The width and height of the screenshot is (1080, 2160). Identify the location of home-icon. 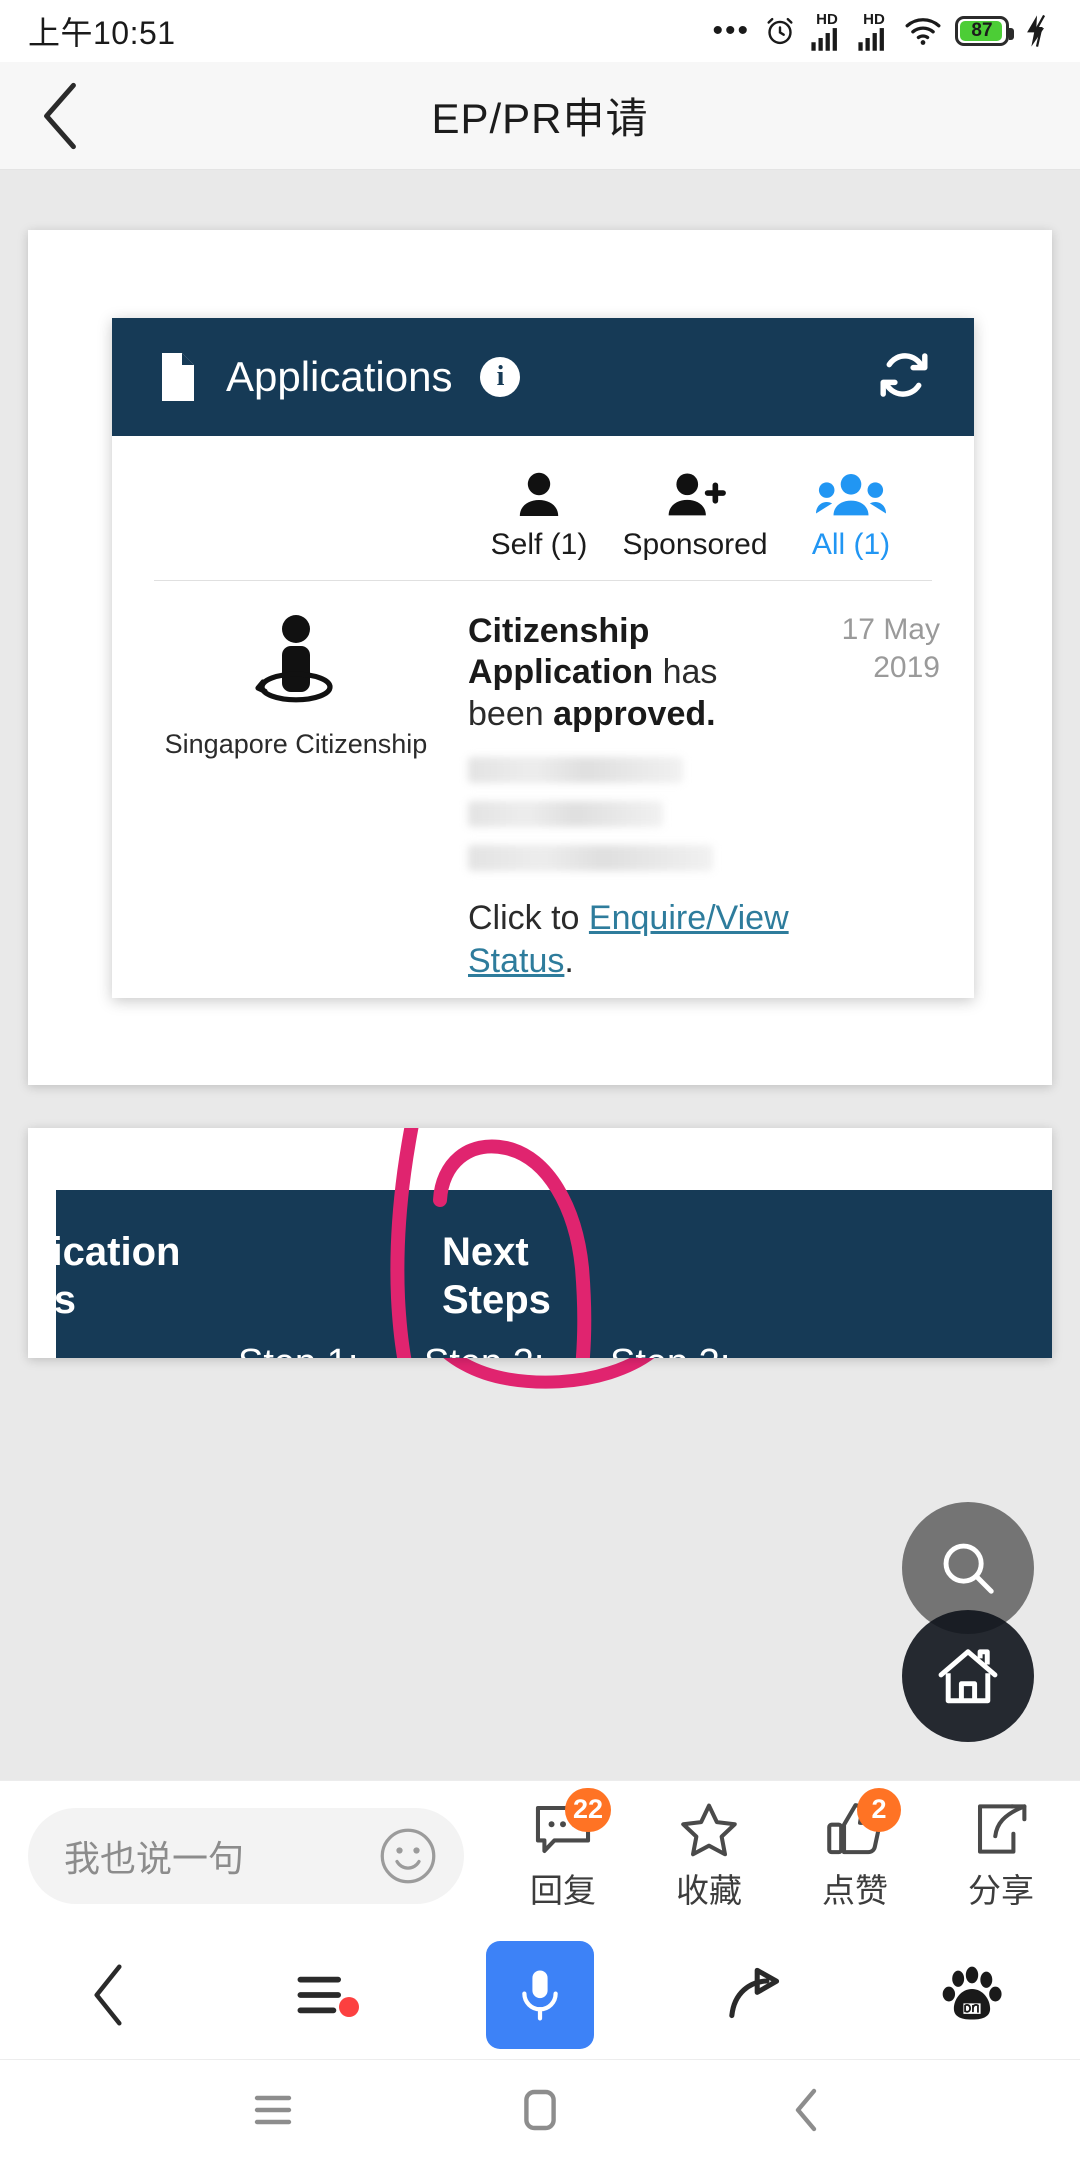
(968, 1676).